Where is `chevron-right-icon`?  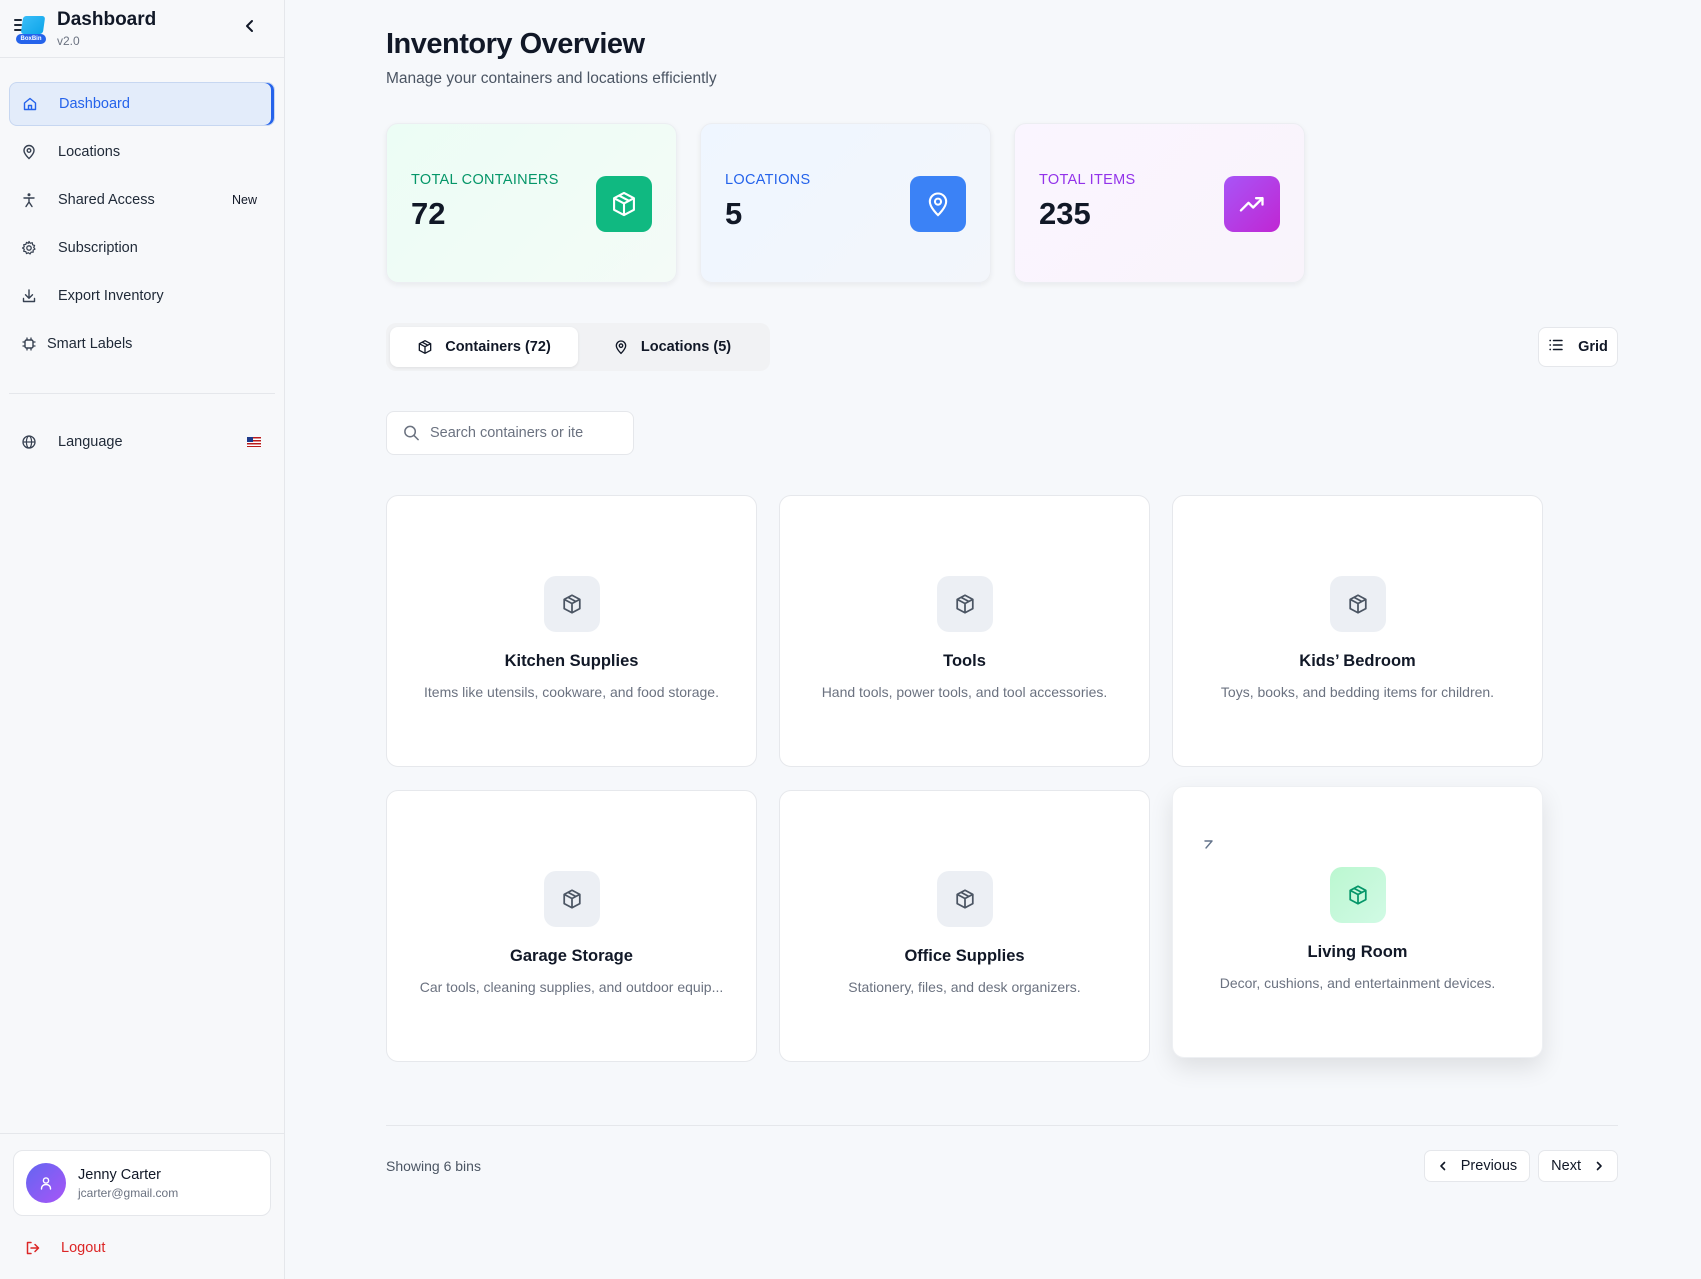 chevron-right-icon is located at coordinates (1599, 1166).